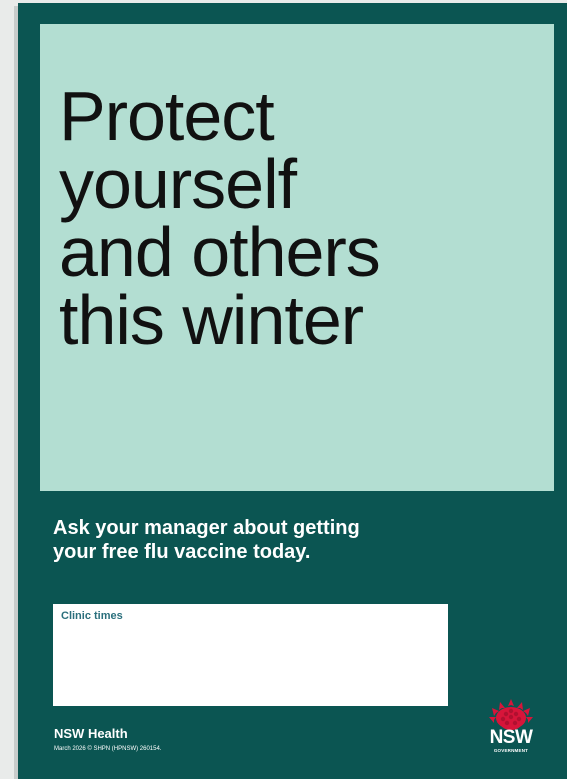  Describe the element at coordinates (250, 655) in the screenshot. I see `clinic-times-box: Clinic times` at that location.